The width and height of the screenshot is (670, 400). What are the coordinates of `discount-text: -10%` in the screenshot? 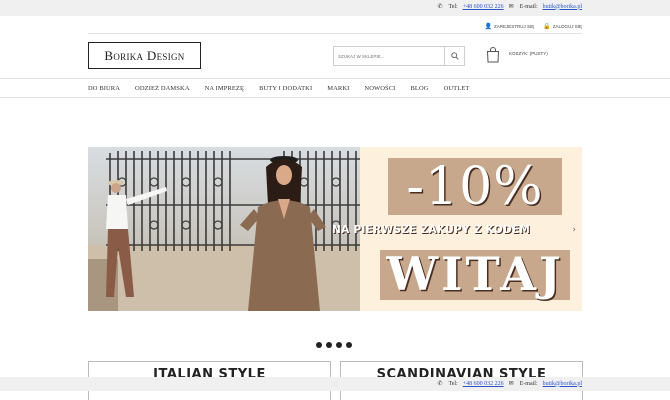 It's located at (475, 186).